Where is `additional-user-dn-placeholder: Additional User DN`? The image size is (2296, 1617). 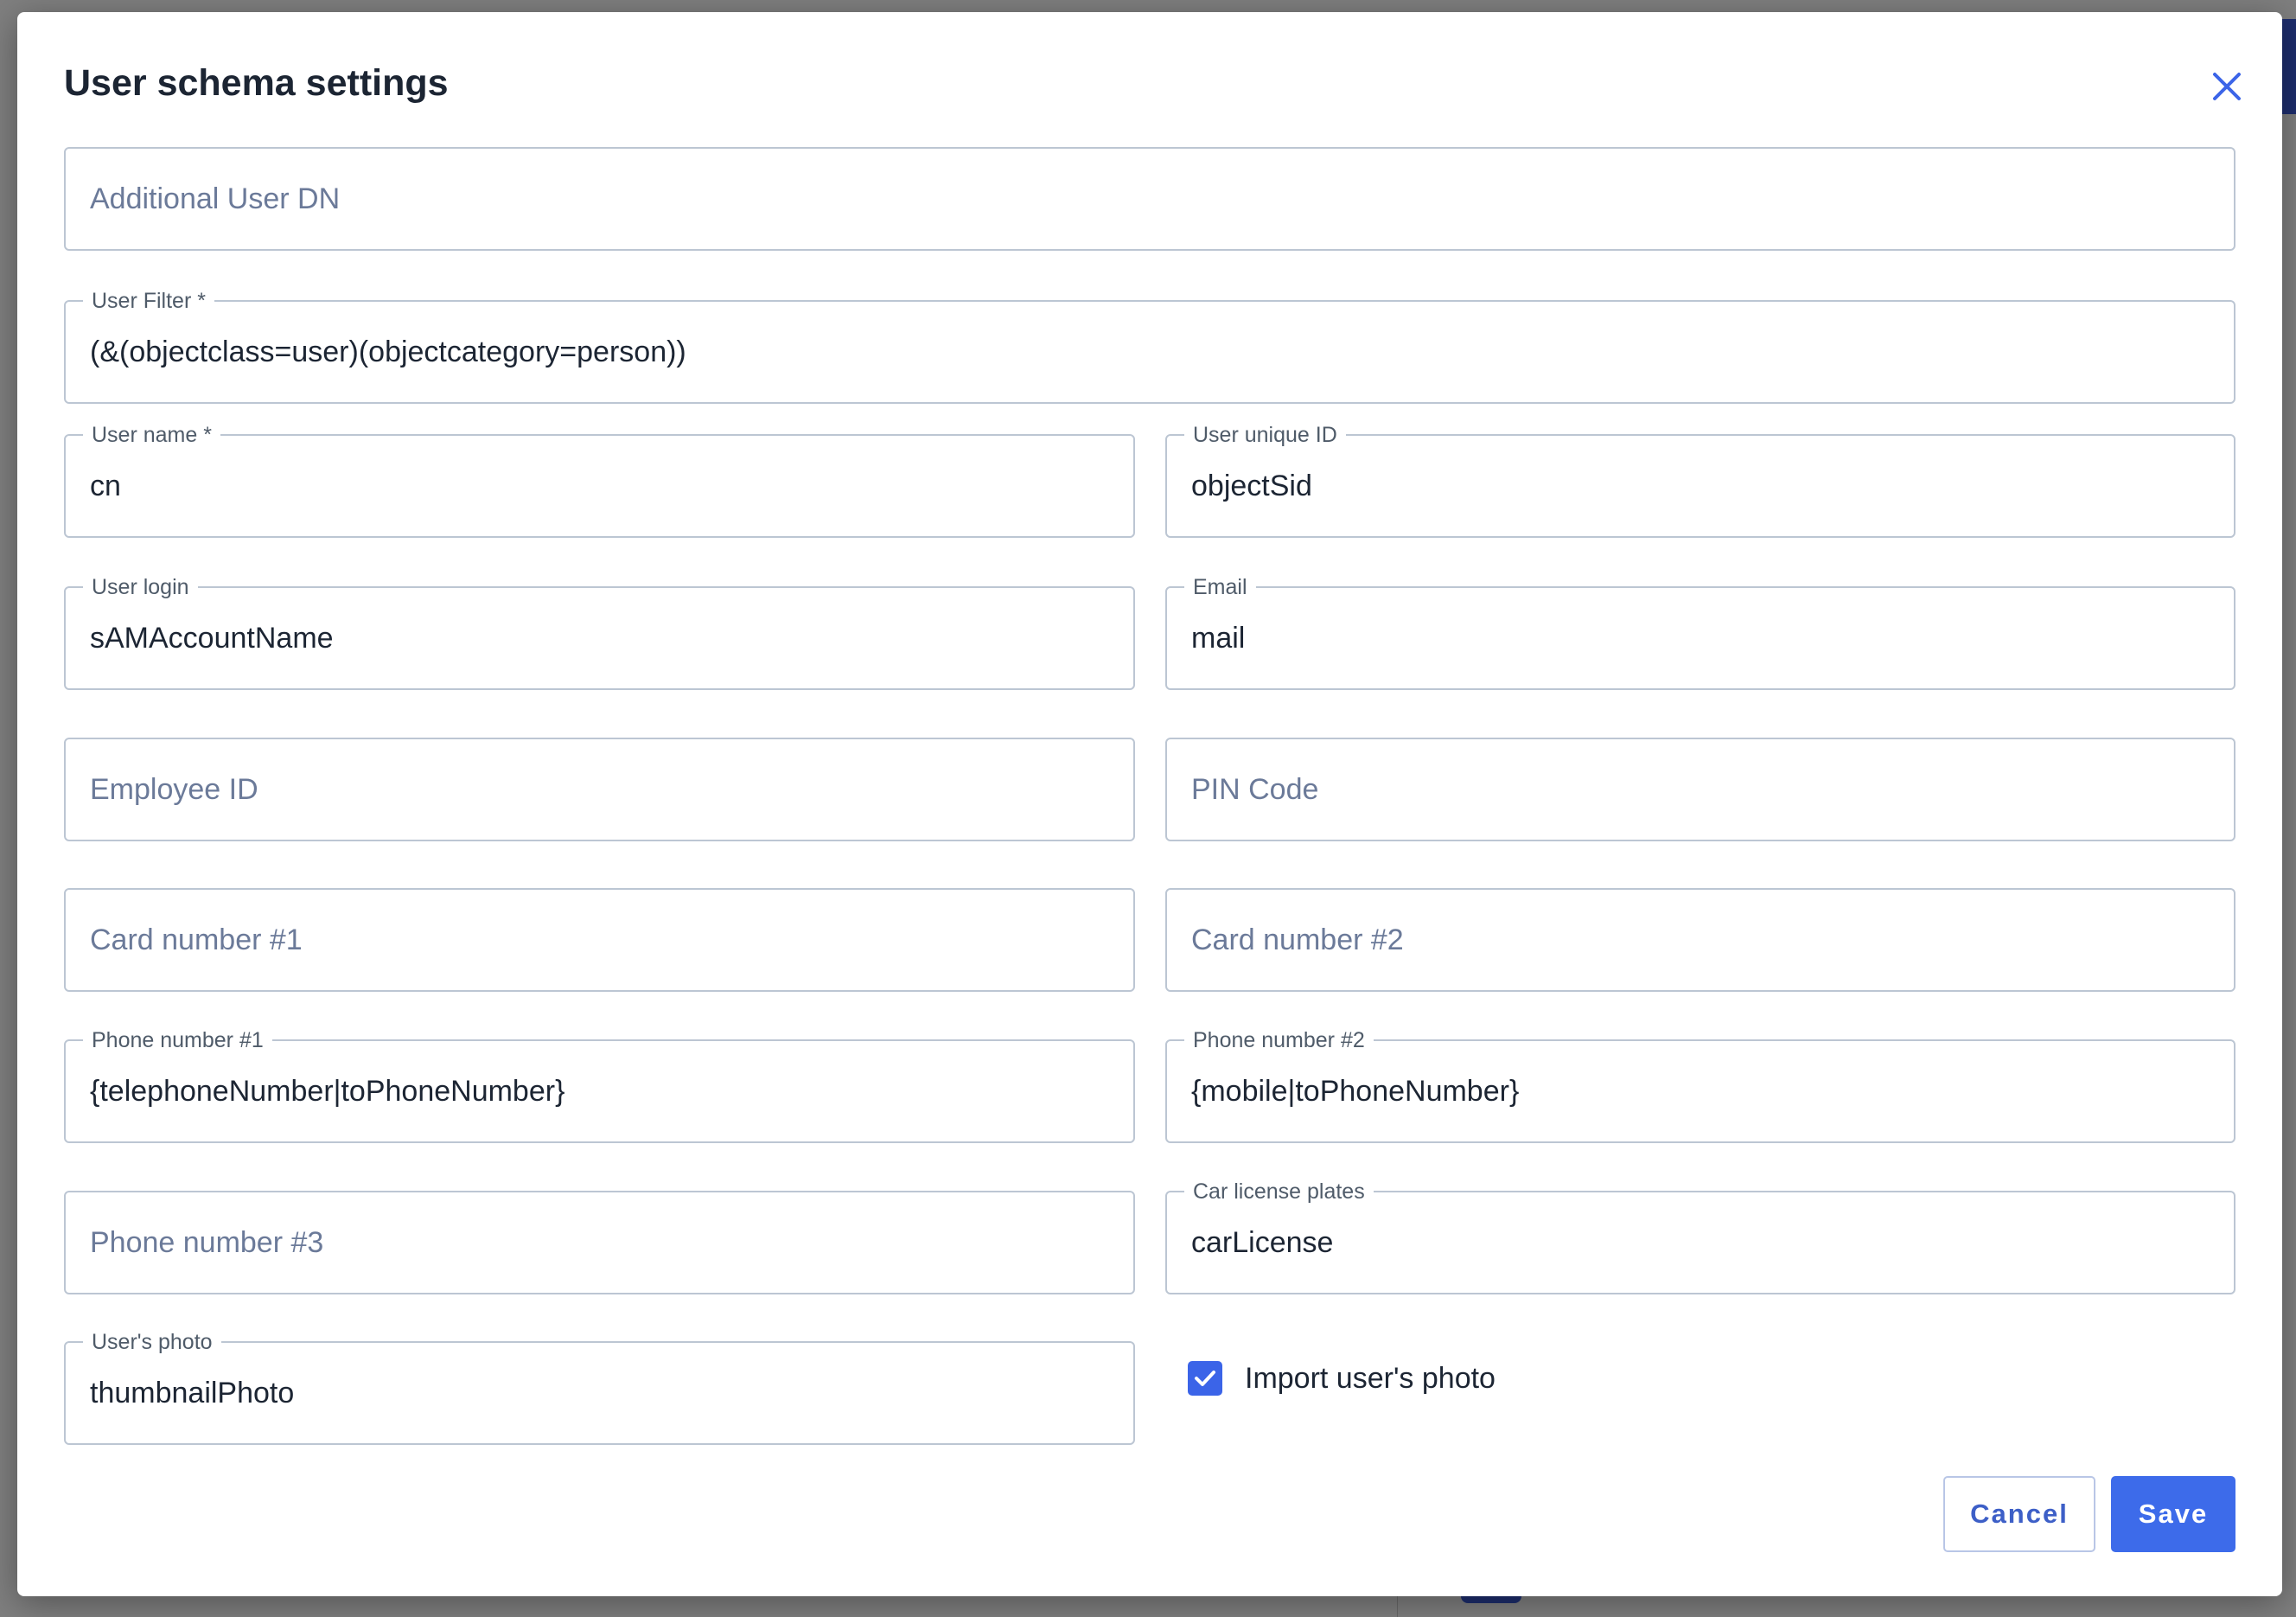 additional-user-dn-placeholder: Additional User DN is located at coordinates (215, 198).